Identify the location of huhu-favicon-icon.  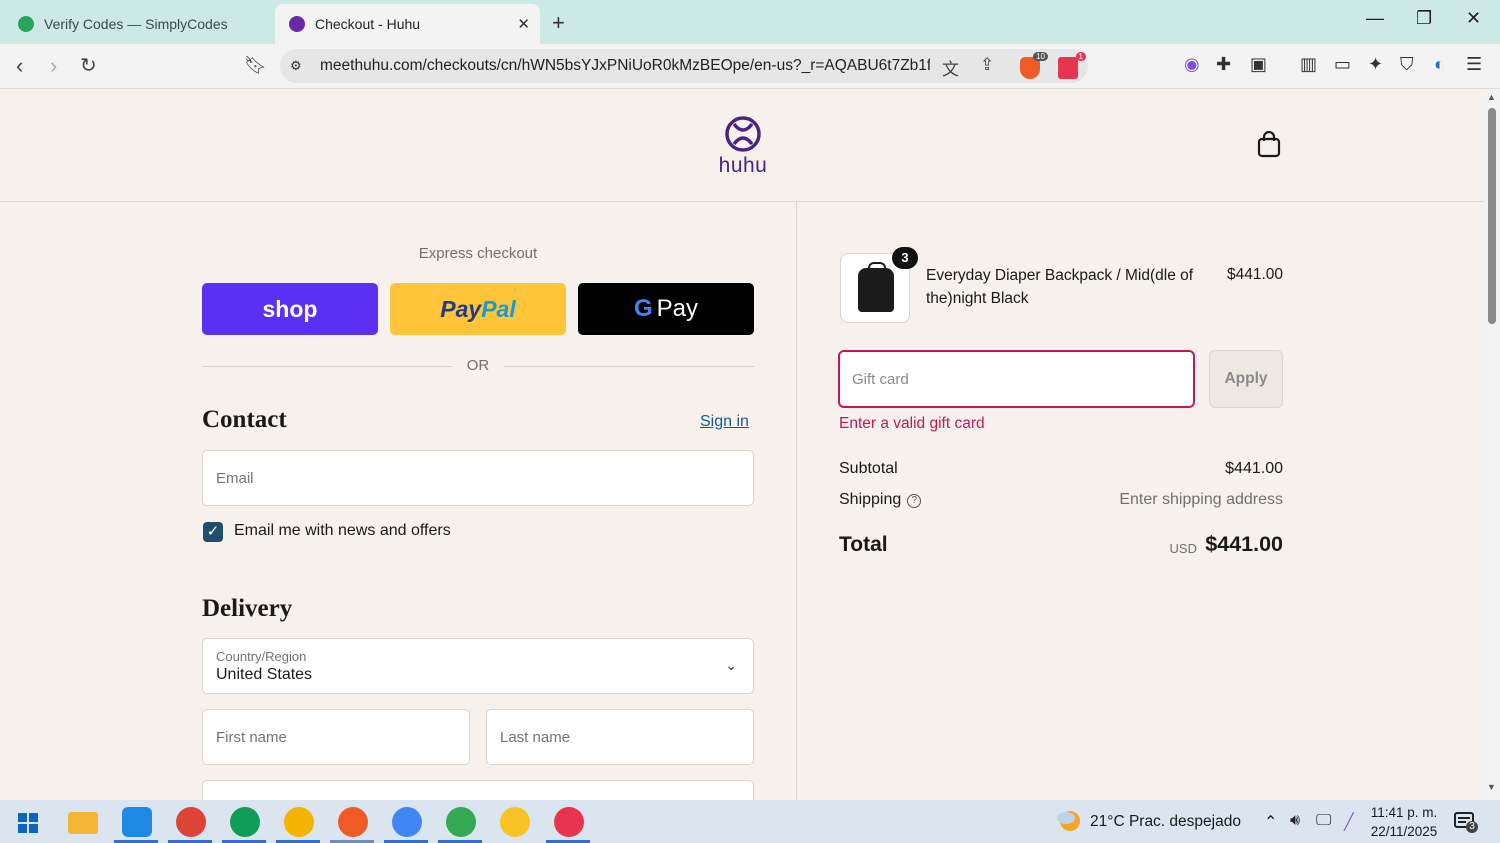
(297, 24).